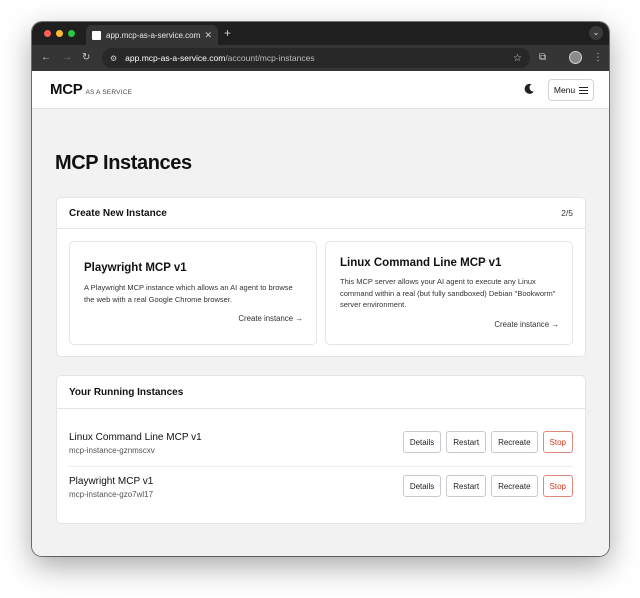  What do you see at coordinates (227, 33) in the screenshot?
I see `new-tab-button: +` at bounding box center [227, 33].